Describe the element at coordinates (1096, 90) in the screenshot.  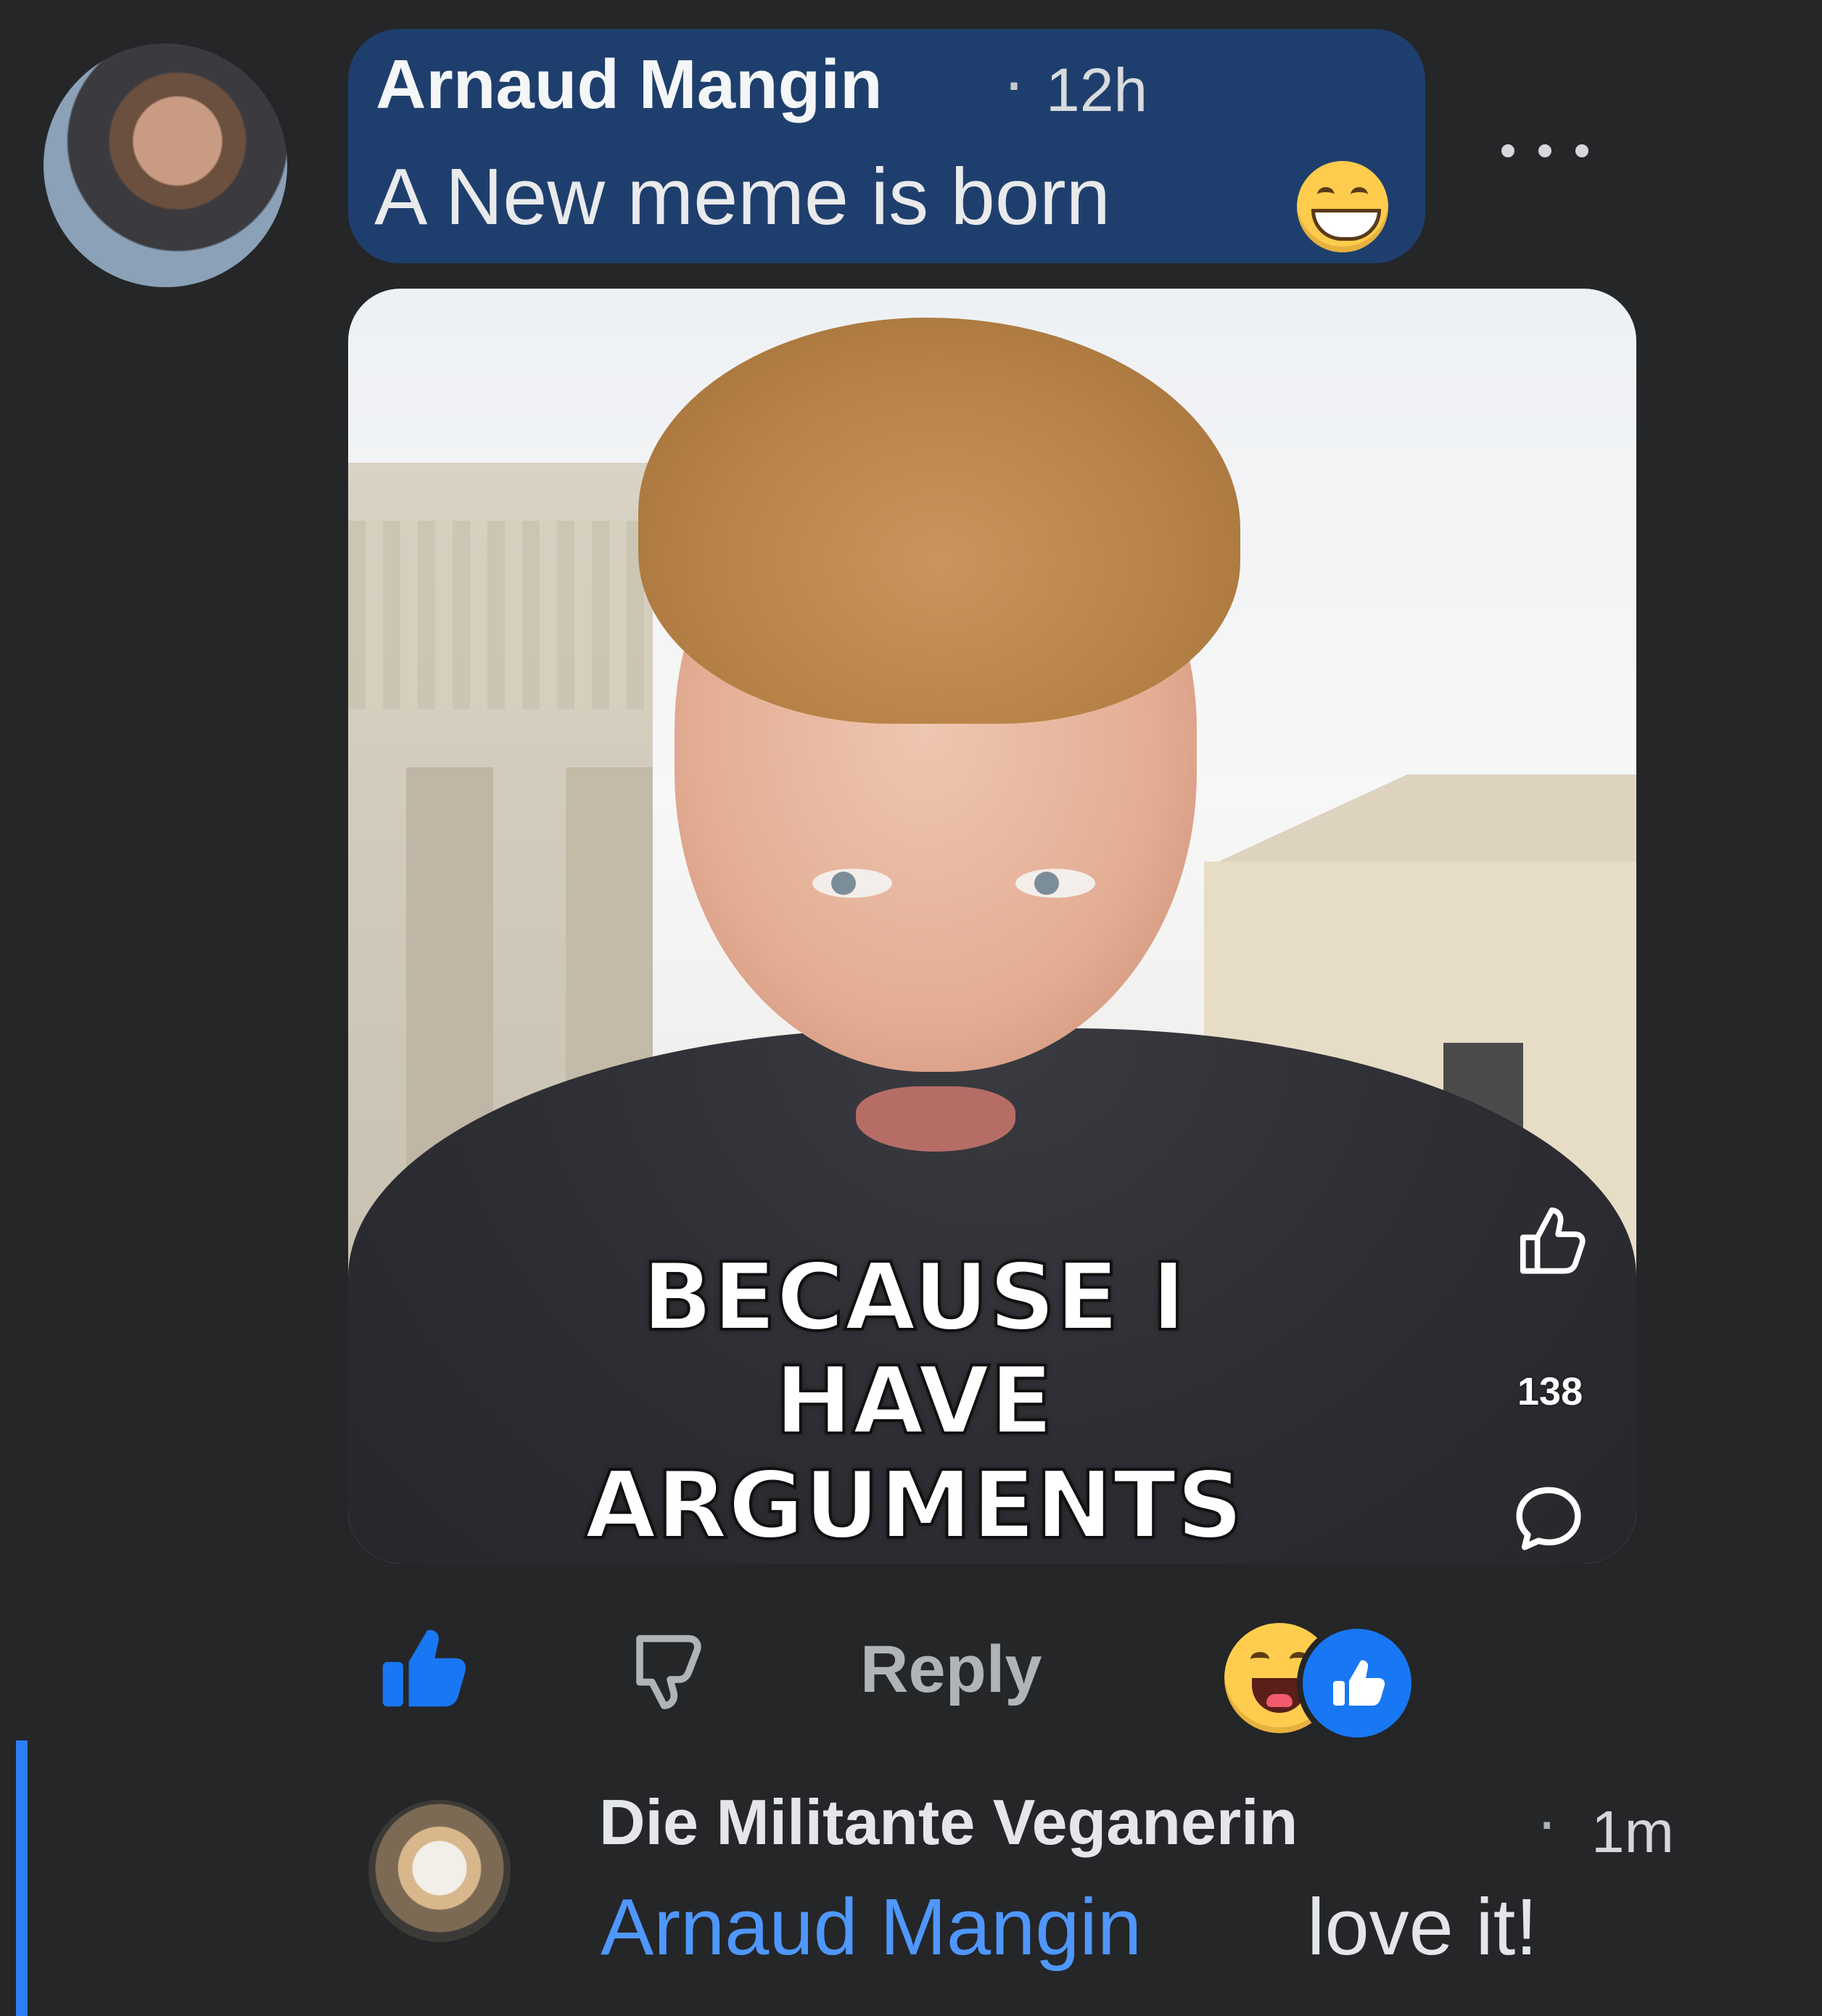
I see `comment-timestamp: 12h` at that location.